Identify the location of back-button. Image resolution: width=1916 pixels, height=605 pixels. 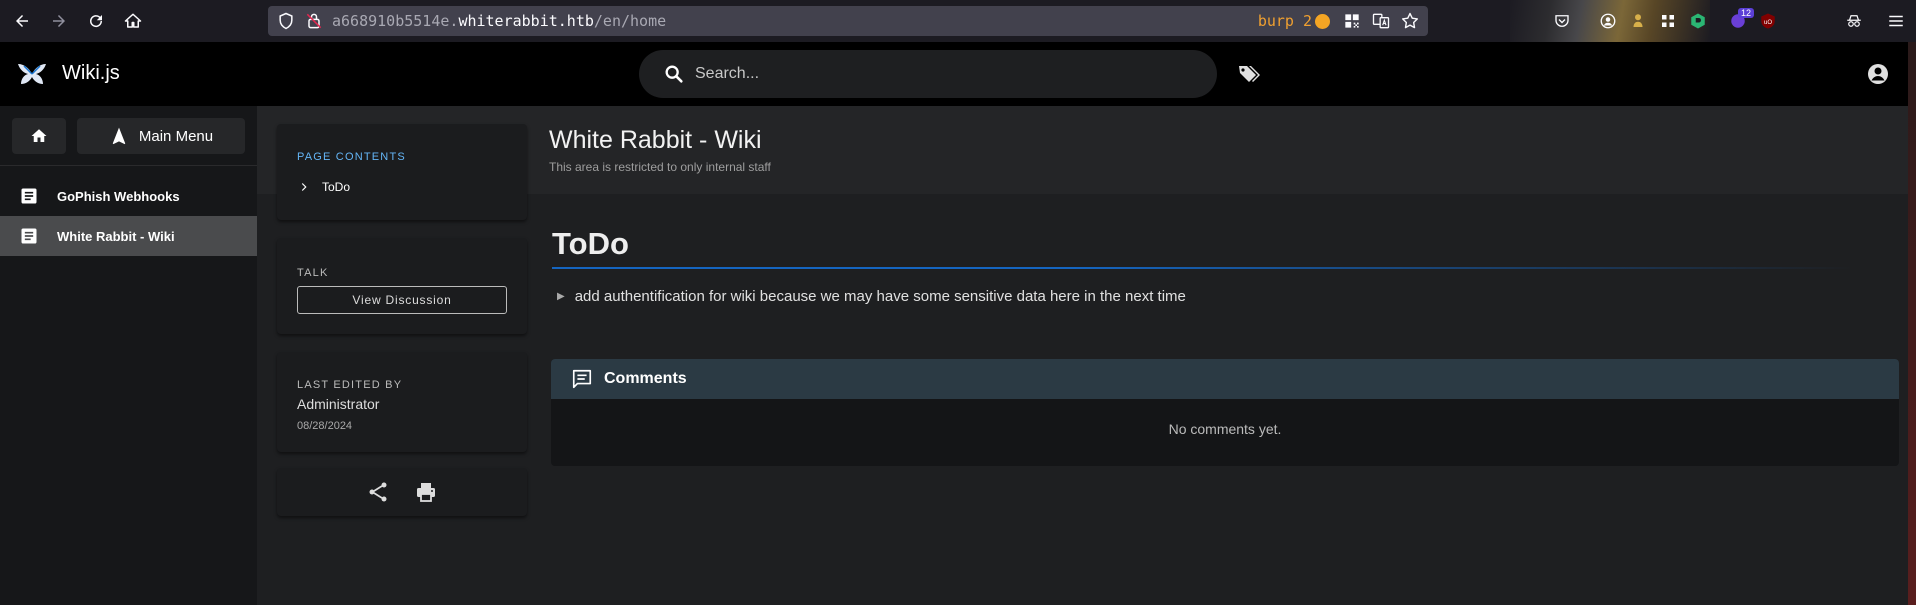
(22, 21).